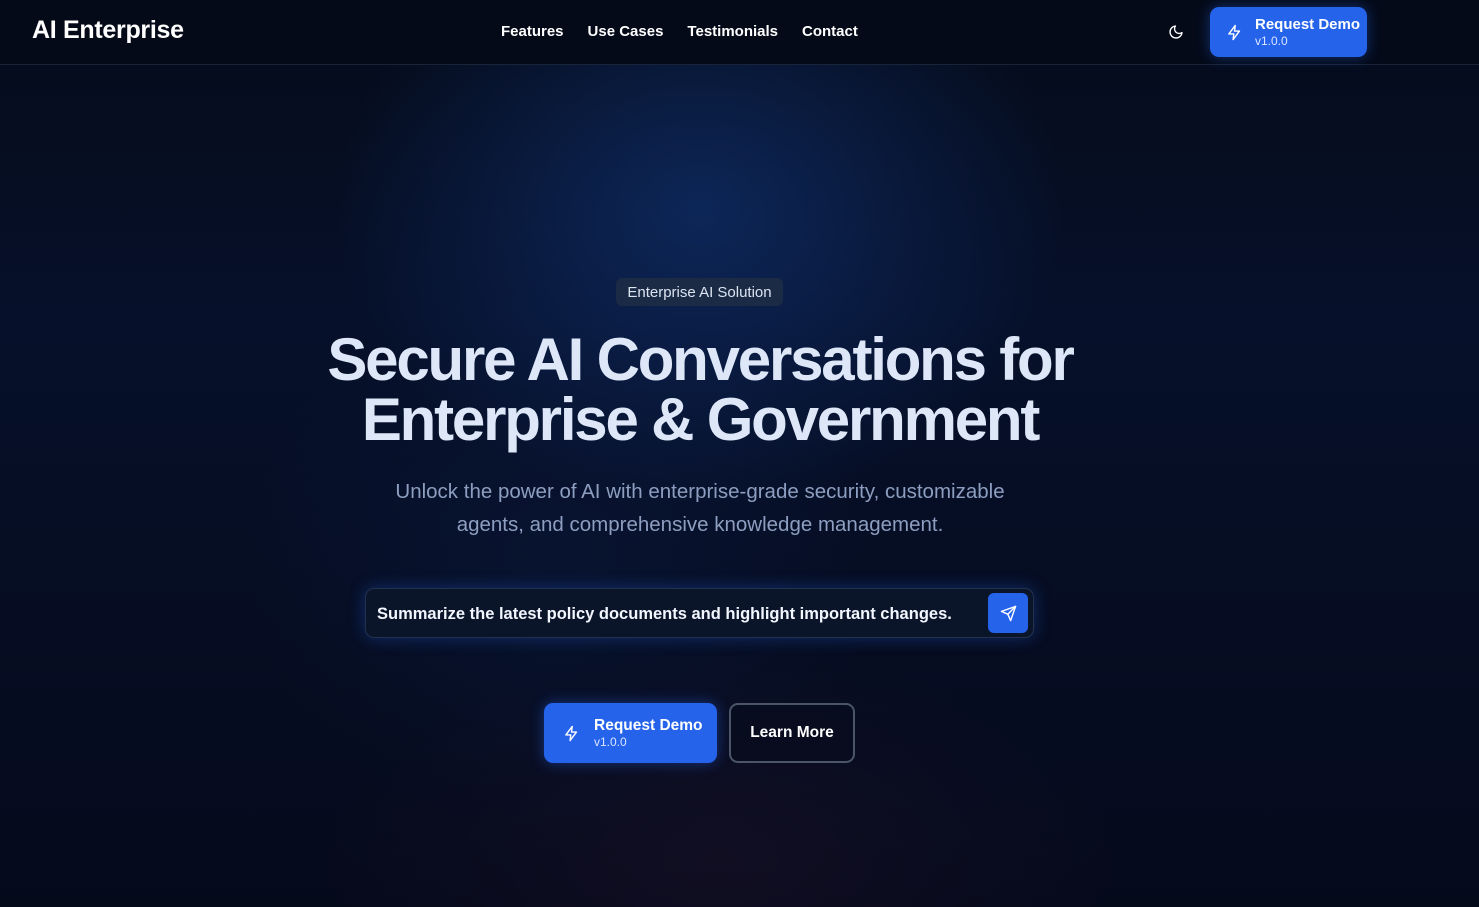 The image size is (1479, 907). Describe the element at coordinates (699, 292) in the screenshot. I see `solution-badge: Enterprise AI Solution` at that location.